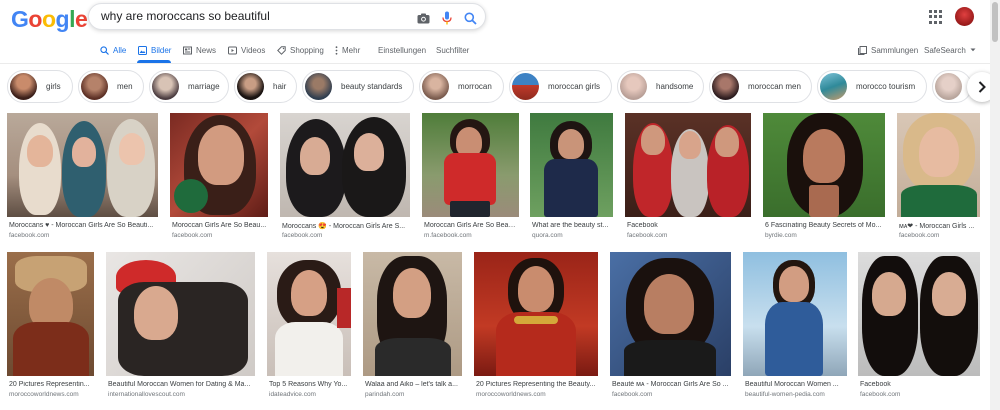 This screenshot has width=1000, height=410. What do you see at coordinates (571, 176) in the screenshot?
I see `image-result: What are the beauty st... quora.com` at bounding box center [571, 176].